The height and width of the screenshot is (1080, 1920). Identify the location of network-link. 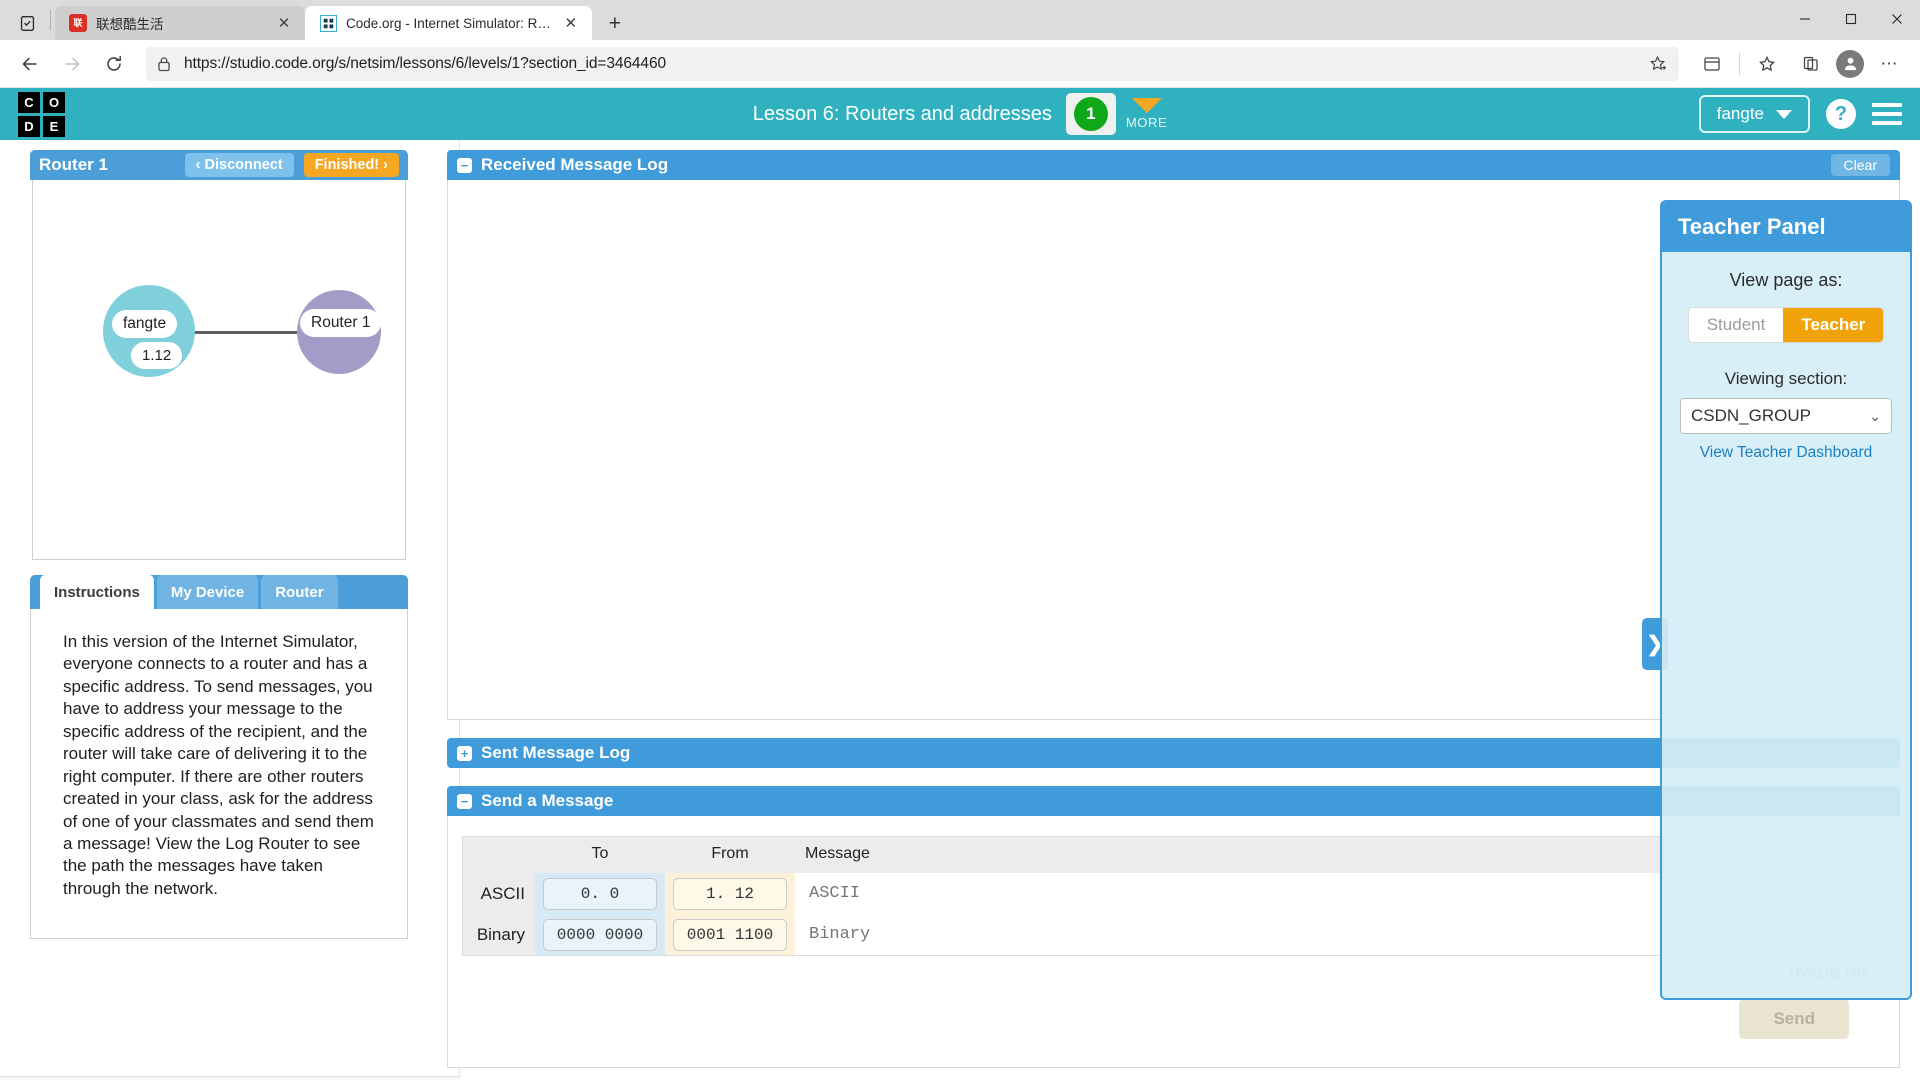
(248, 332).